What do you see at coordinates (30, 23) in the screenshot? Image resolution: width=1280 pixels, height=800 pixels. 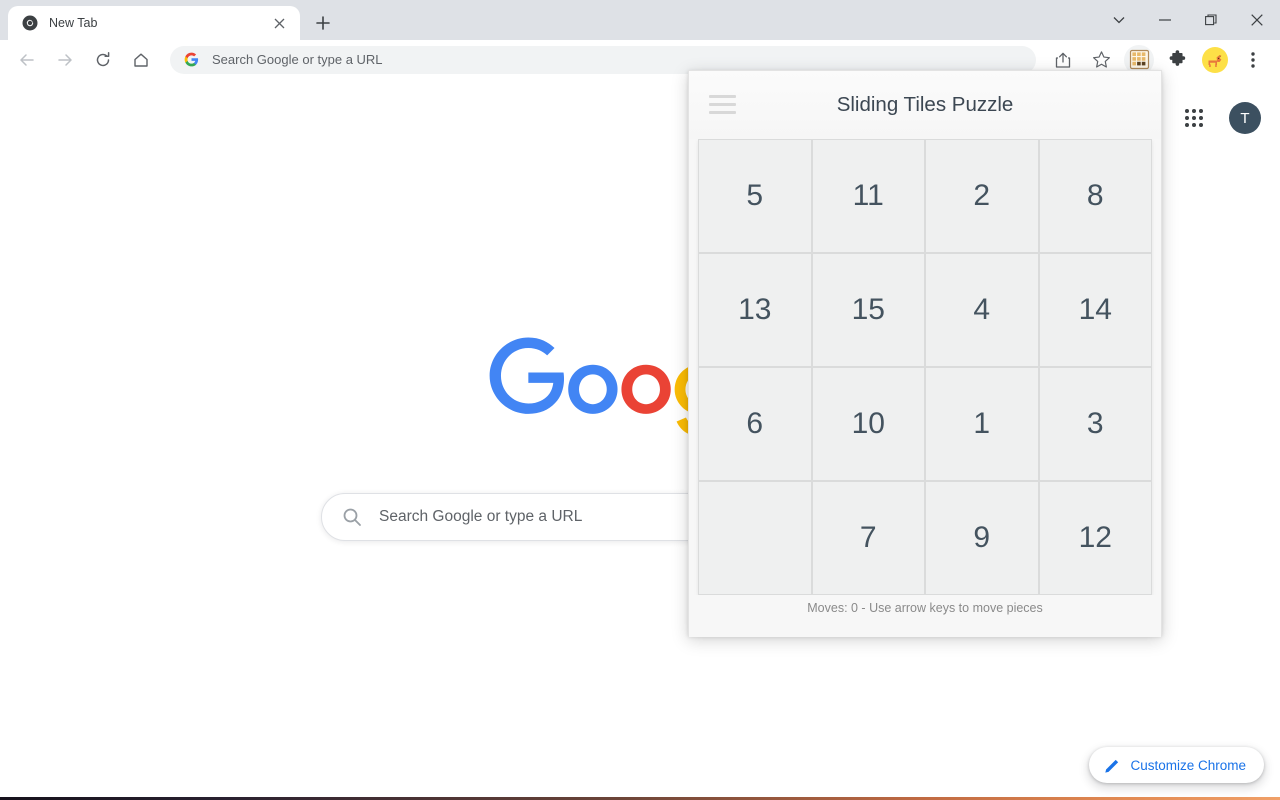 I see `chrome-favicon-icon` at bounding box center [30, 23].